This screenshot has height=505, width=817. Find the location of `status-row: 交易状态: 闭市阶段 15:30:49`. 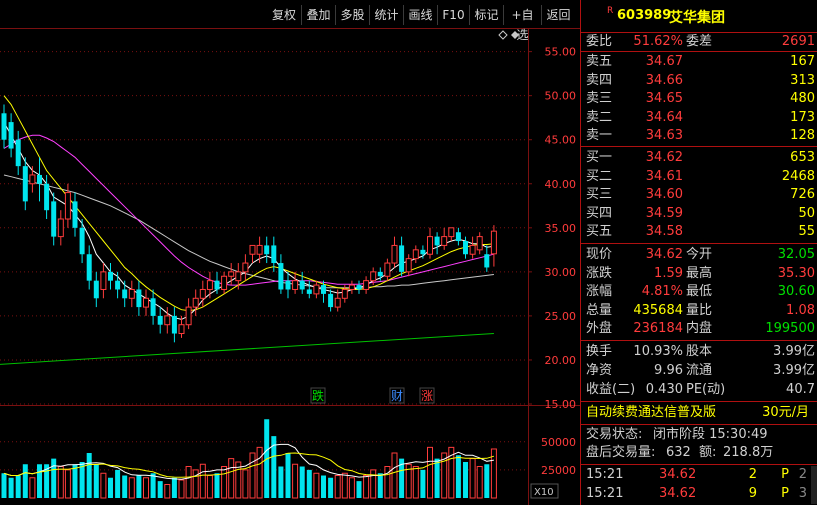

status-row: 交易状态: 闭市阶段 15:30:49 is located at coordinates (699, 435).